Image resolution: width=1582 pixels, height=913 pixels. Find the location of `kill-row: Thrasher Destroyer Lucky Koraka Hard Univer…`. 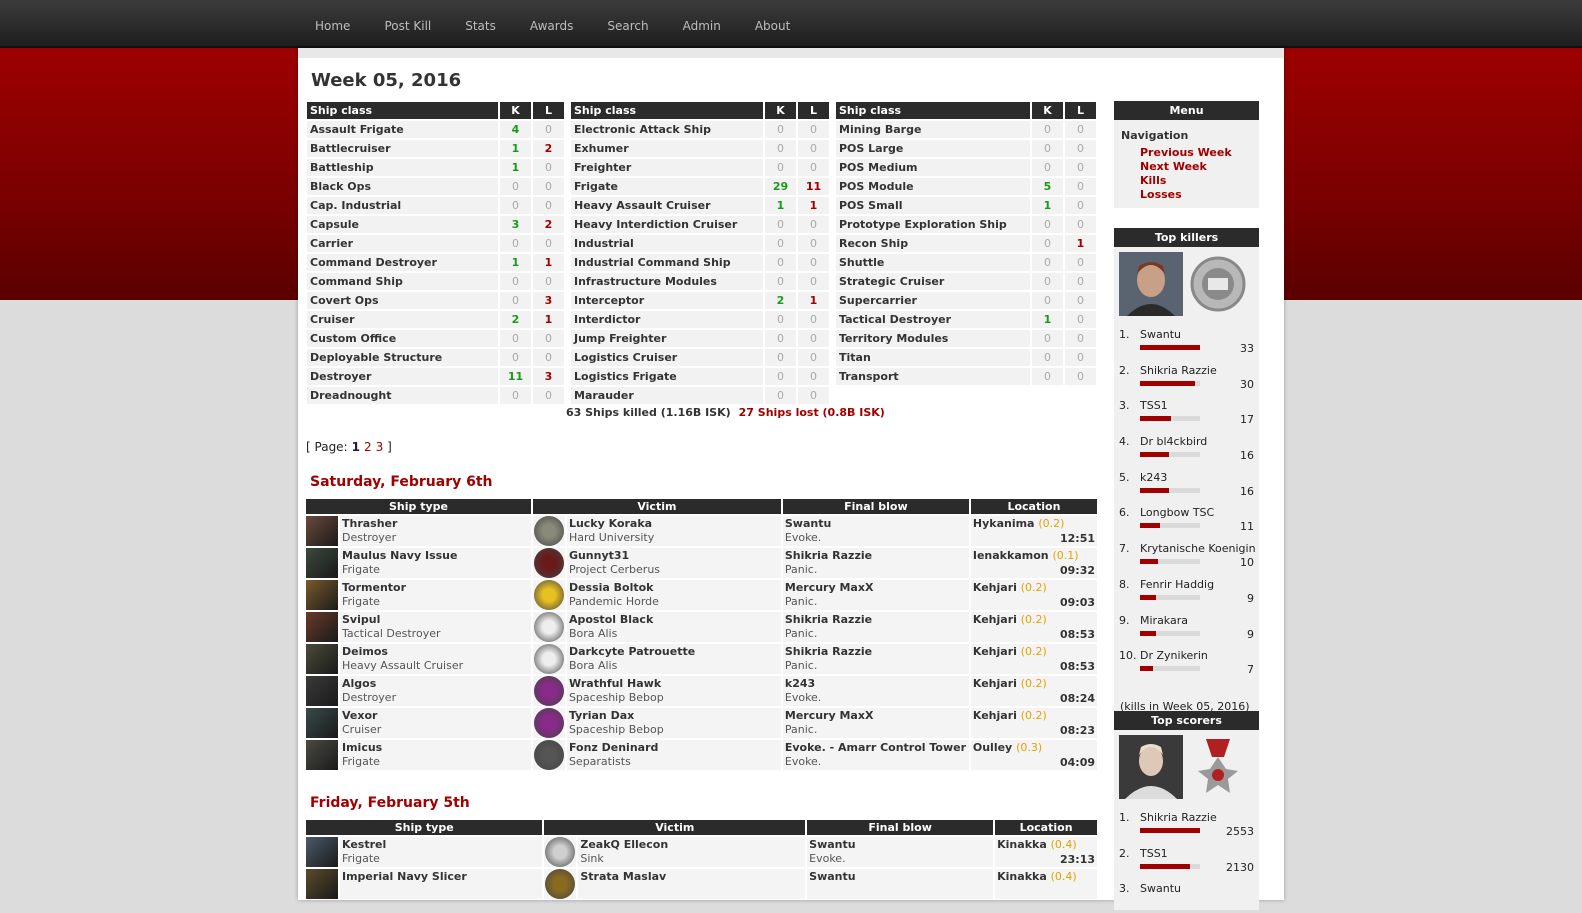

kill-row: Thrasher Destroyer Lucky Koraka Hard Univer… is located at coordinates (701, 531).